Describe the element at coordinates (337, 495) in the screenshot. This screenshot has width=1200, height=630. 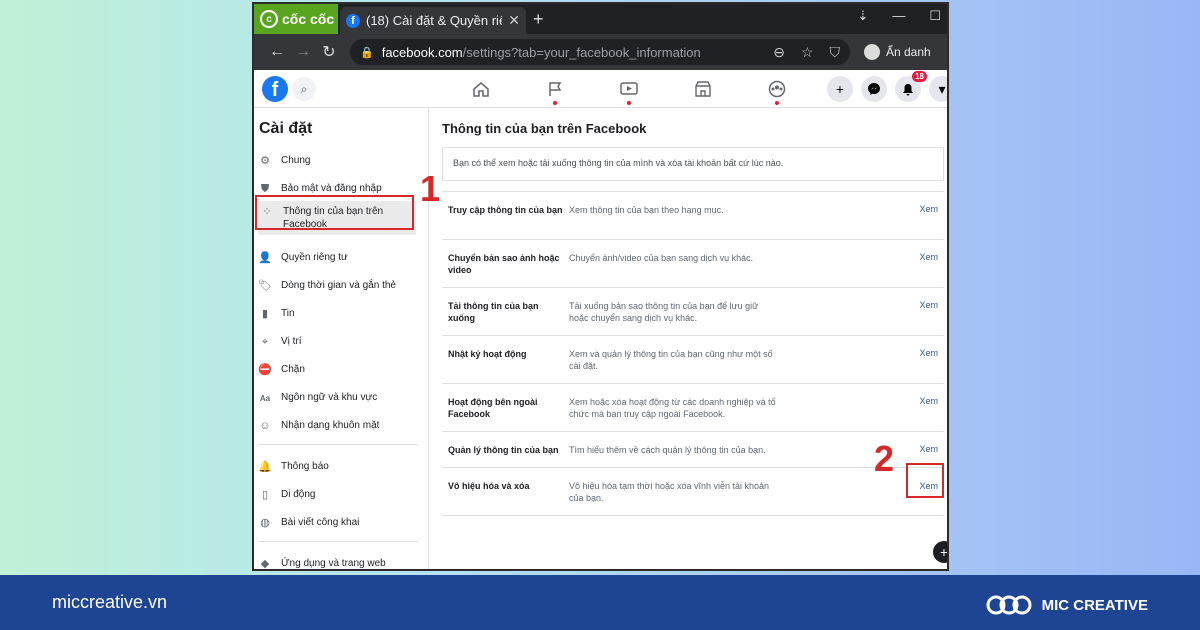
I see `sidebar-item-mobile: ▯ Di động` at that location.